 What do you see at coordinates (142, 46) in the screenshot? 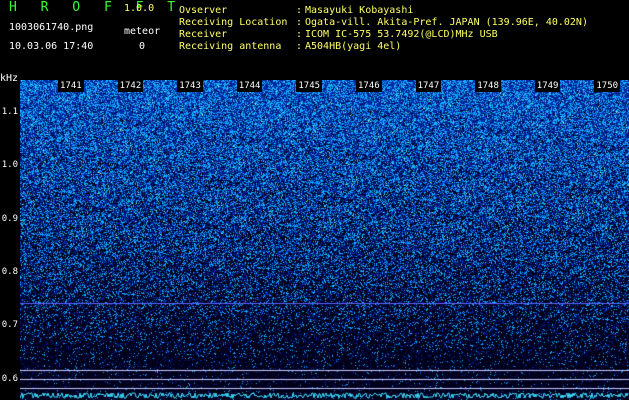
I see `meteor-count: 0` at bounding box center [142, 46].